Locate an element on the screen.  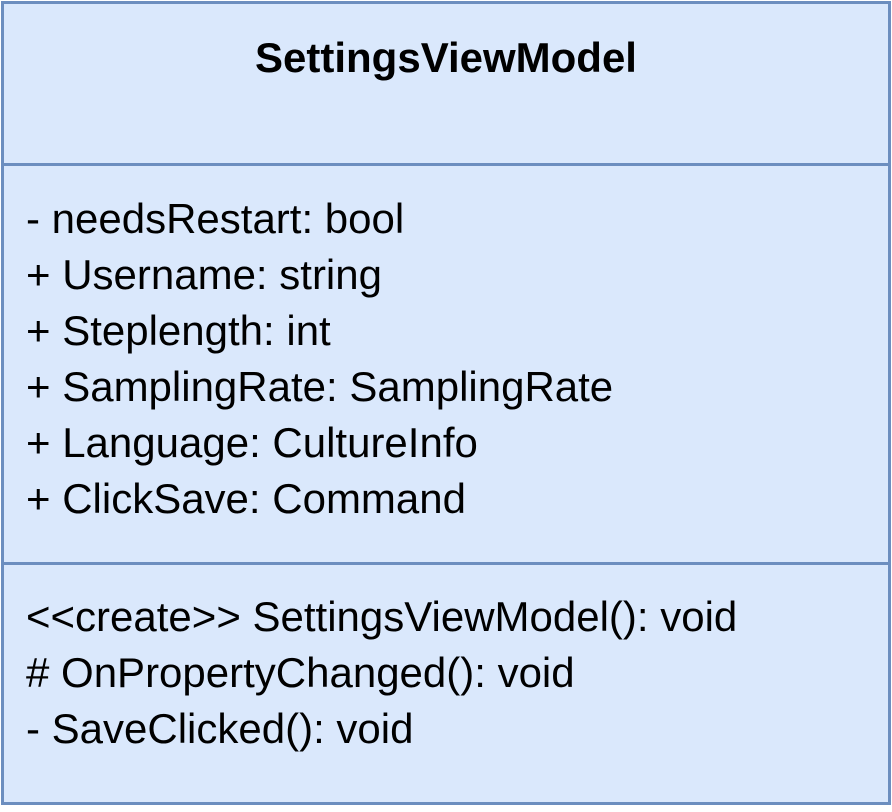
attribute-sampling-rate: + SamplingRate: SamplingRate is located at coordinates (320, 386).